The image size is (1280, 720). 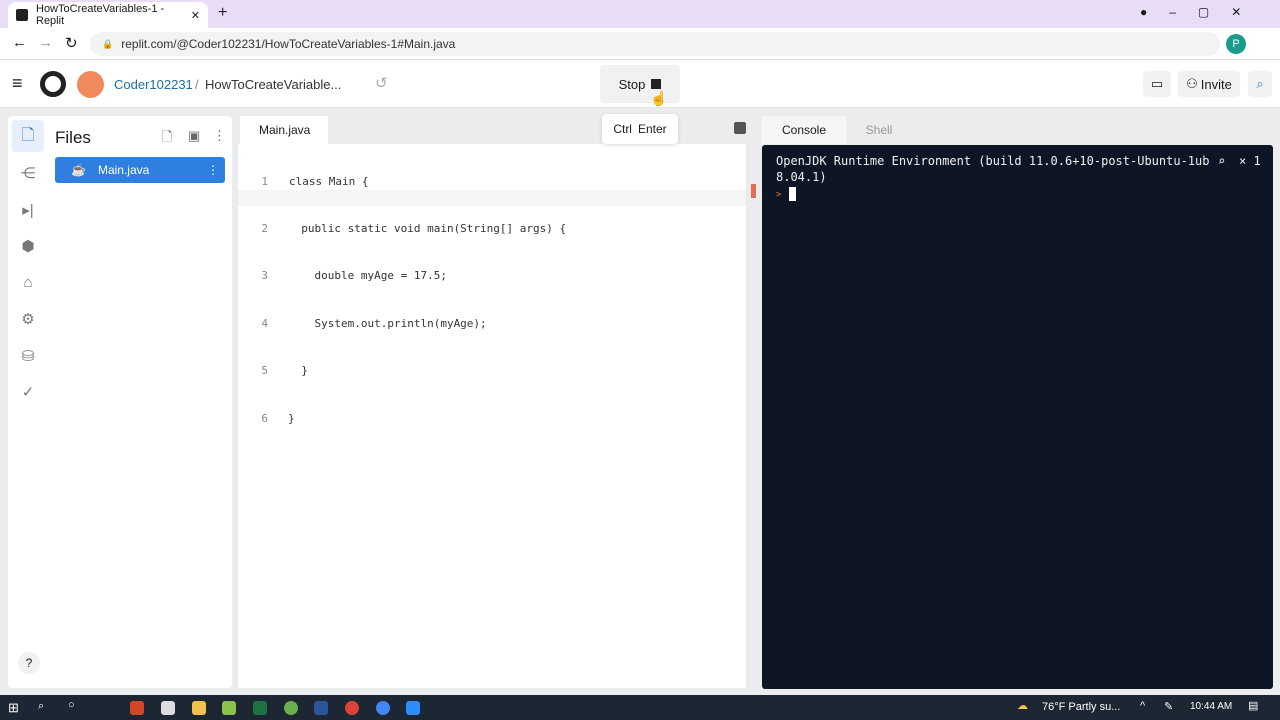 I want to click on excel-icon, so click(x=260, y=708).